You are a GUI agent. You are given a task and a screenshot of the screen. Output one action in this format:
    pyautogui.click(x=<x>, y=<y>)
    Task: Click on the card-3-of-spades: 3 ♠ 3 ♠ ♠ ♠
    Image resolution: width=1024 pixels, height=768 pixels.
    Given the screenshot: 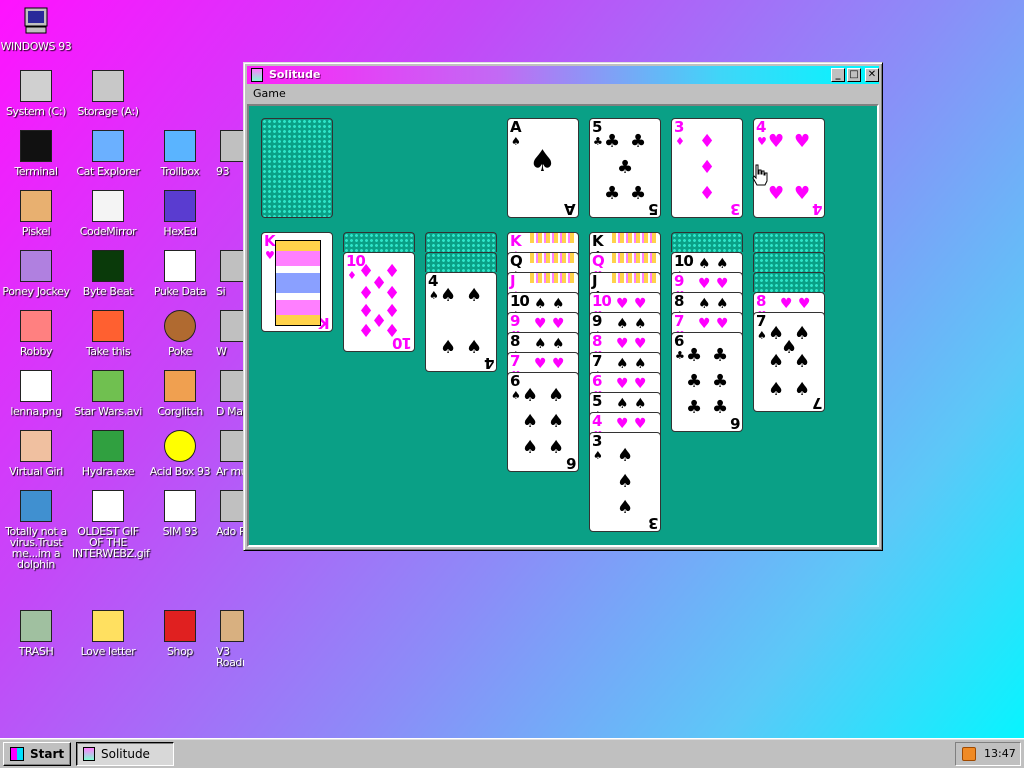 What is the action you would take?
    pyautogui.click(x=625, y=482)
    